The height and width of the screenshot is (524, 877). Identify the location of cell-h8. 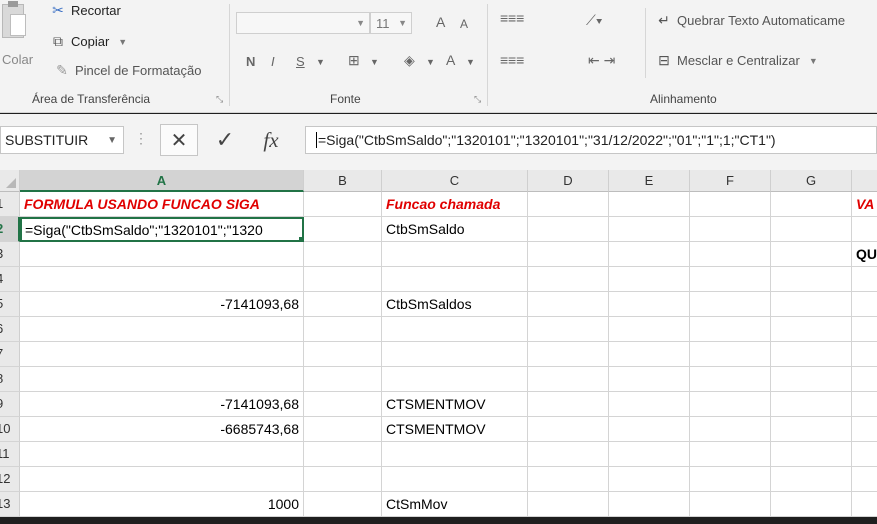
(864, 379).